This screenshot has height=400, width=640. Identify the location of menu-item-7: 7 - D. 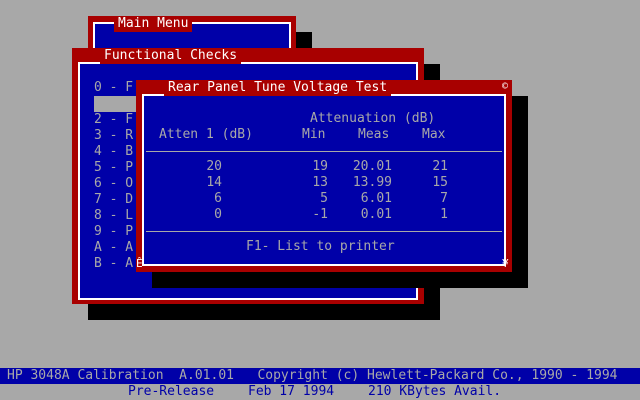
(113, 200).